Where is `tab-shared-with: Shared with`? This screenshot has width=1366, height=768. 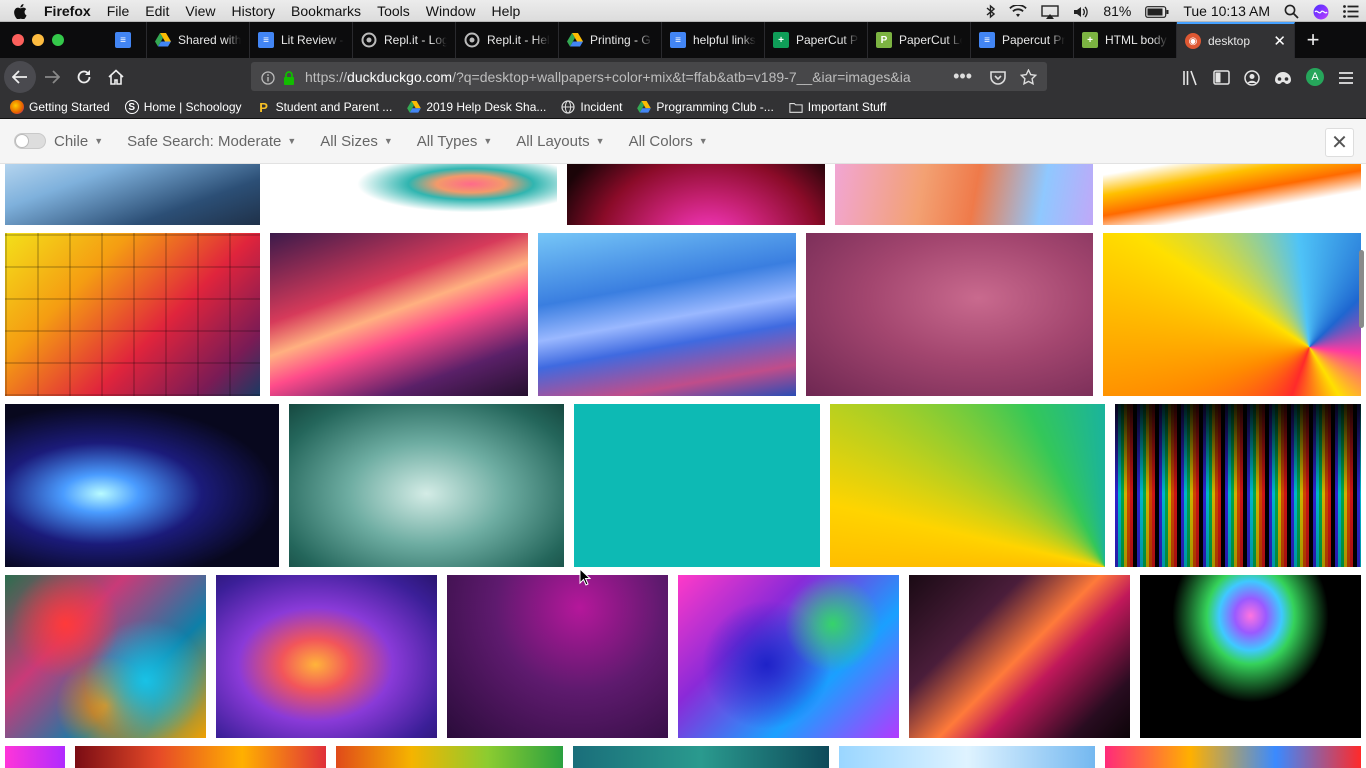 tab-shared-with: Shared with is located at coordinates (198, 40).